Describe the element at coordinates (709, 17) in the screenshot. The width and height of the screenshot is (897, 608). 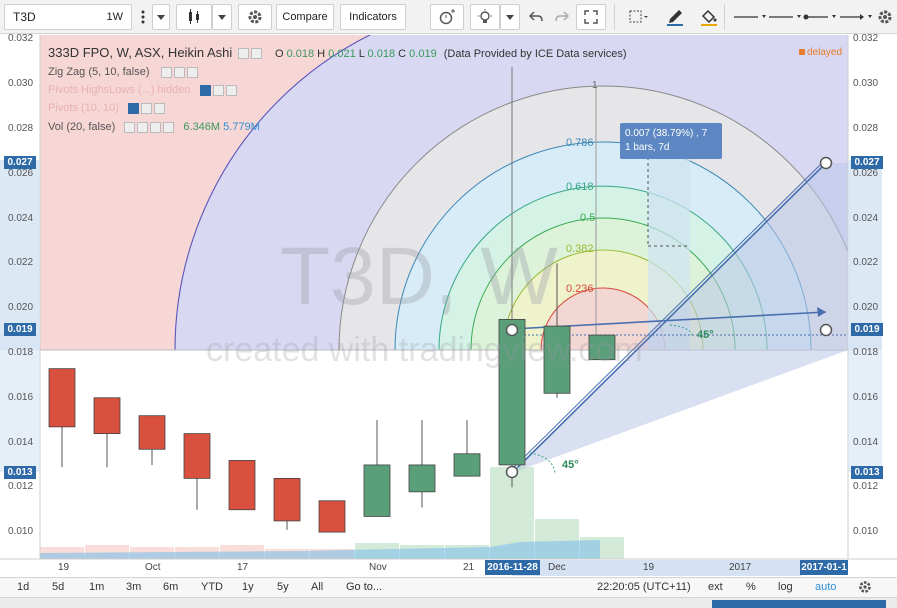
I see `fill-color-button` at that location.